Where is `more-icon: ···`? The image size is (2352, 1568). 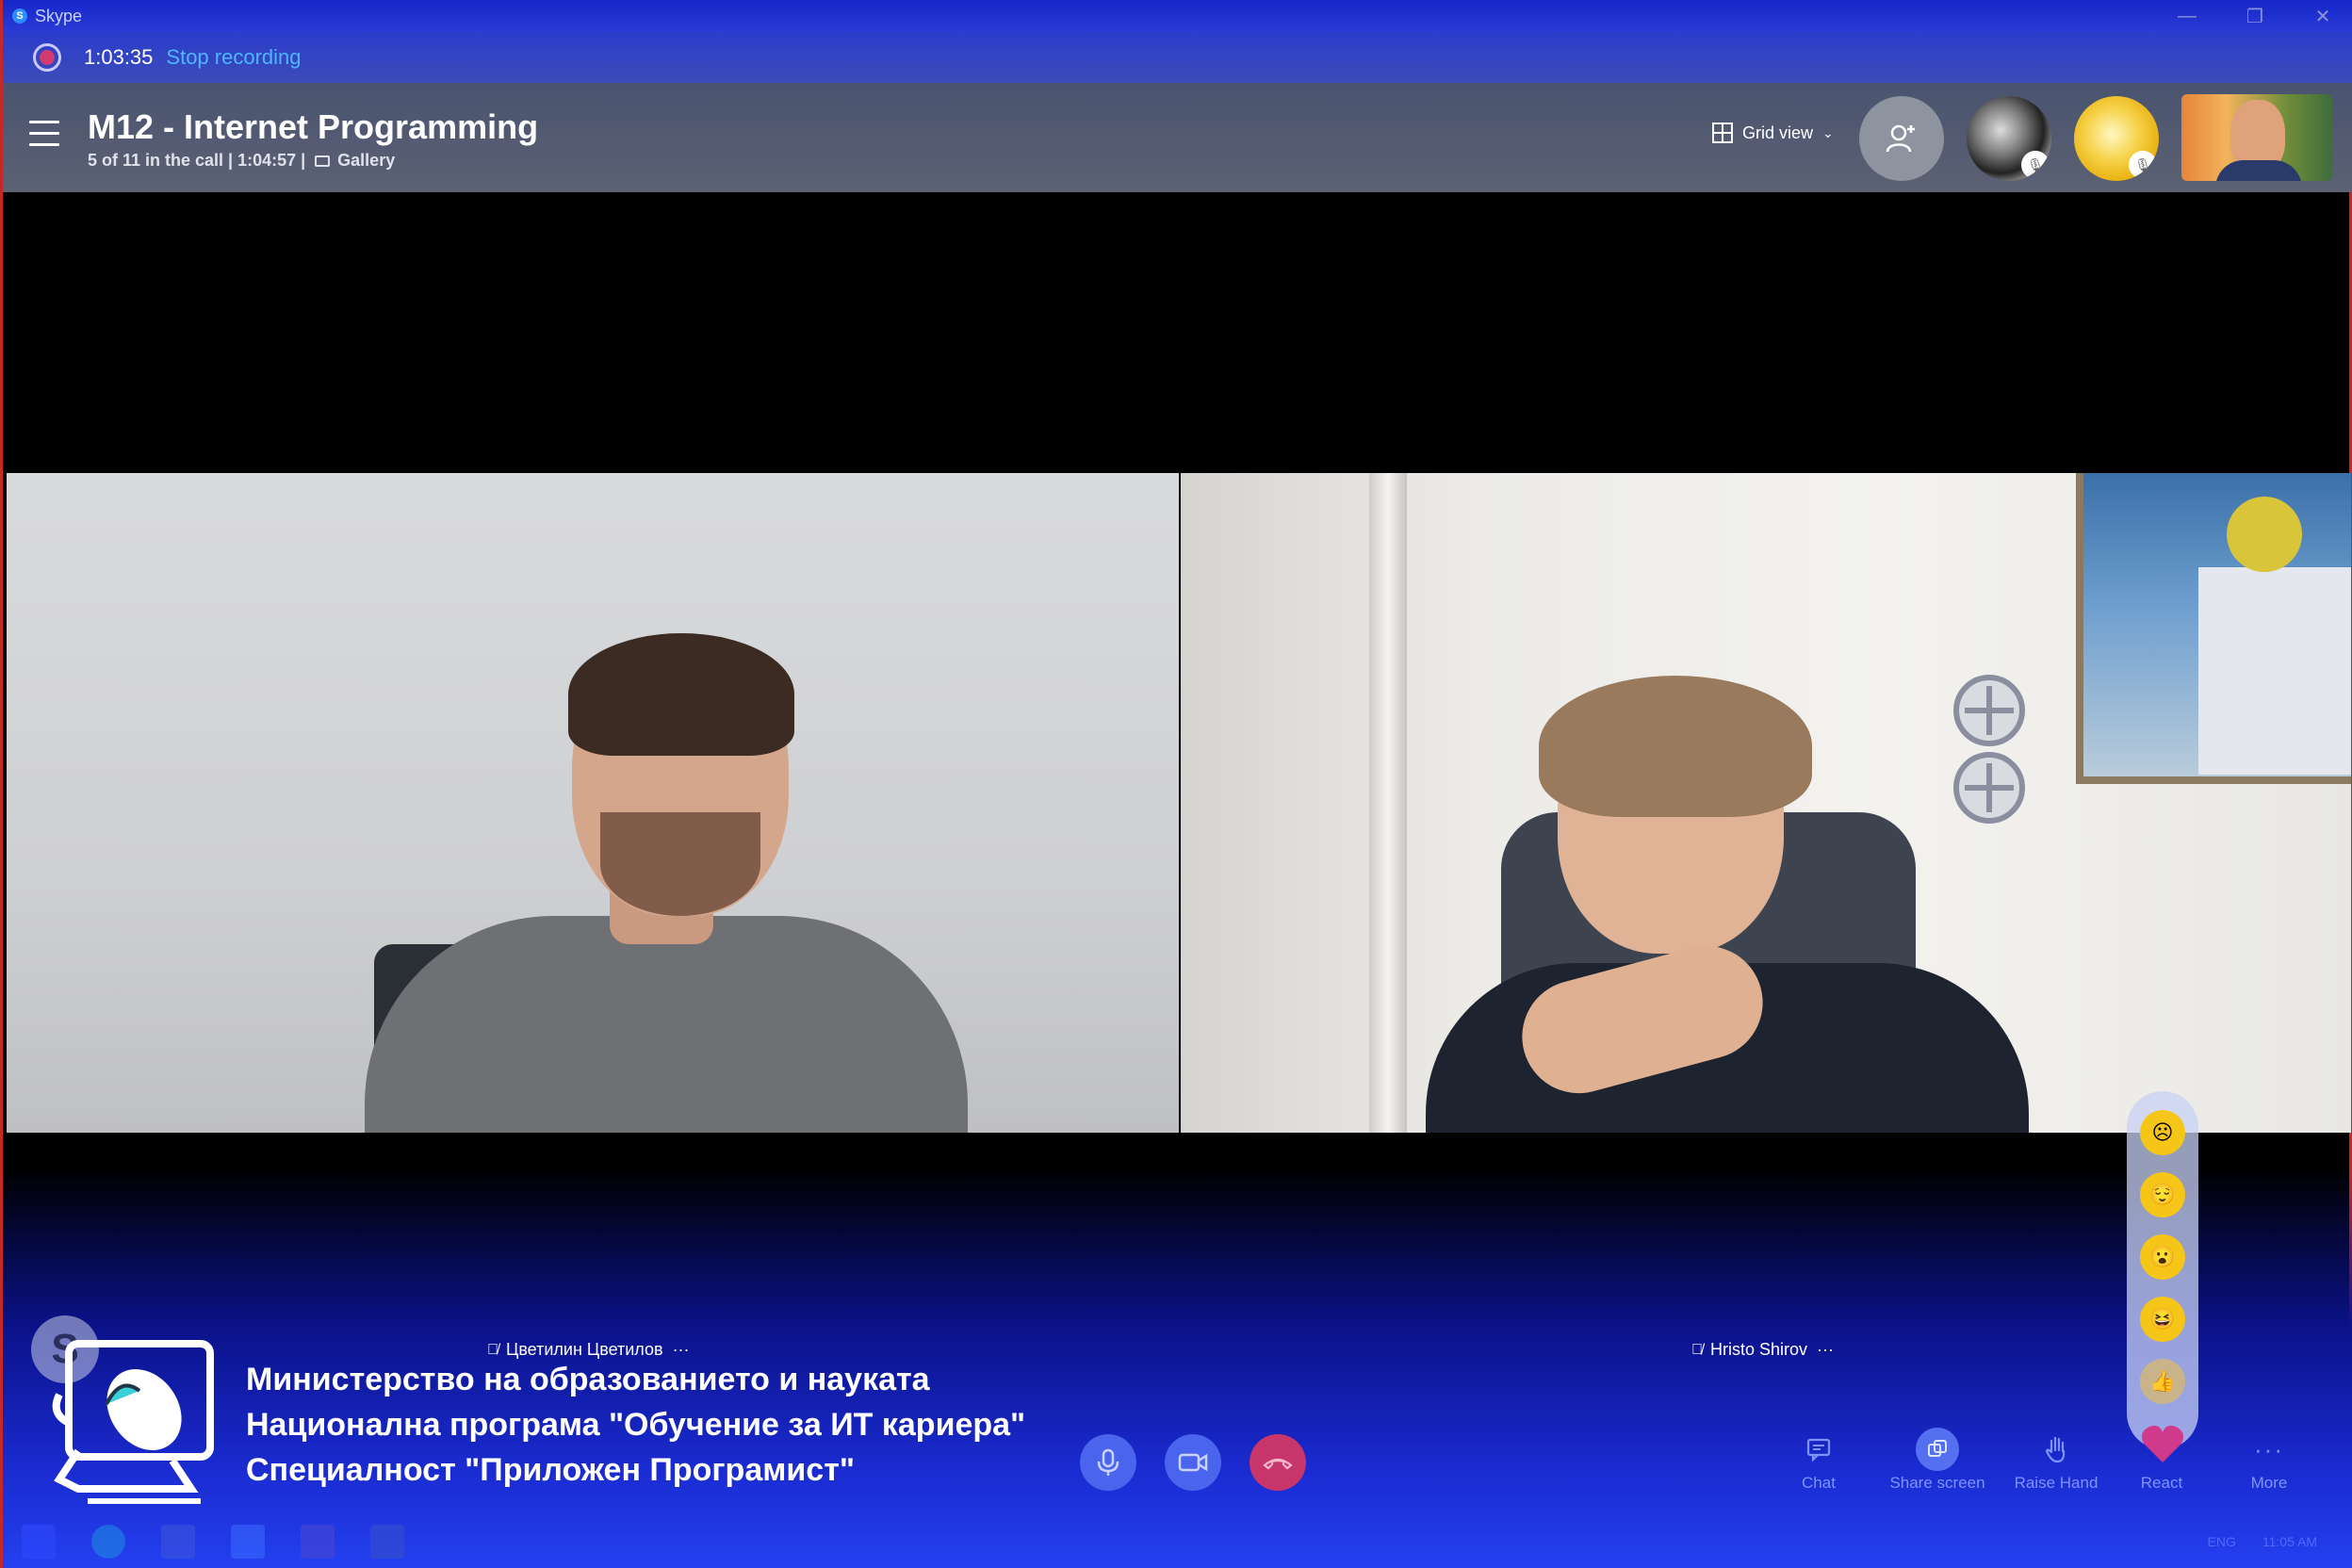
more-icon: ··· is located at coordinates (2269, 1449).